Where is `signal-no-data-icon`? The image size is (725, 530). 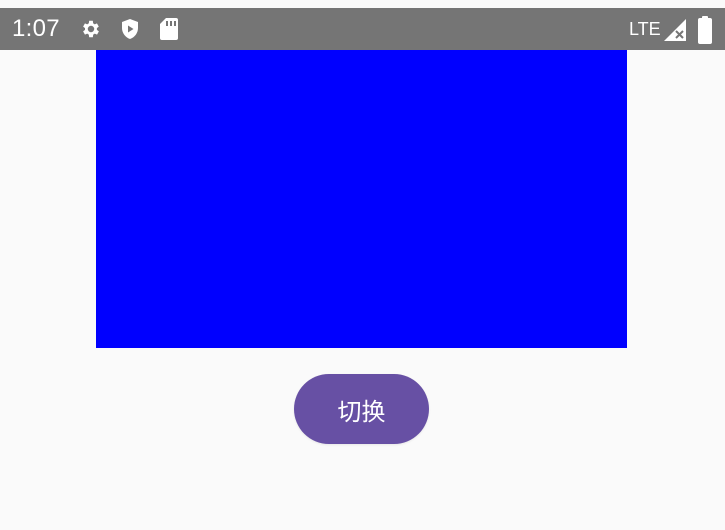 signal-no-data-icon is located at coordinates (675, 30).